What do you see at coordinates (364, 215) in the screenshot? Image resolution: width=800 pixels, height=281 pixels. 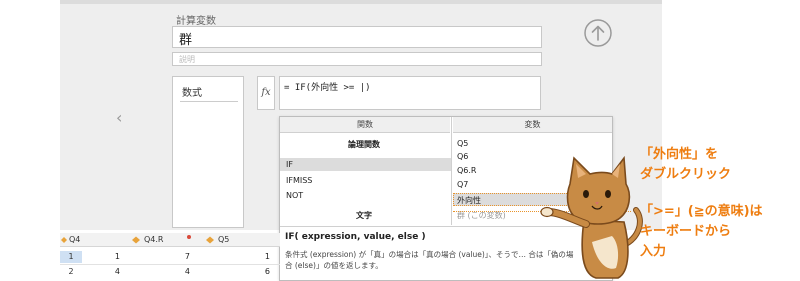 I see `text-category-title: 文字` at bounding box center [364, 215].